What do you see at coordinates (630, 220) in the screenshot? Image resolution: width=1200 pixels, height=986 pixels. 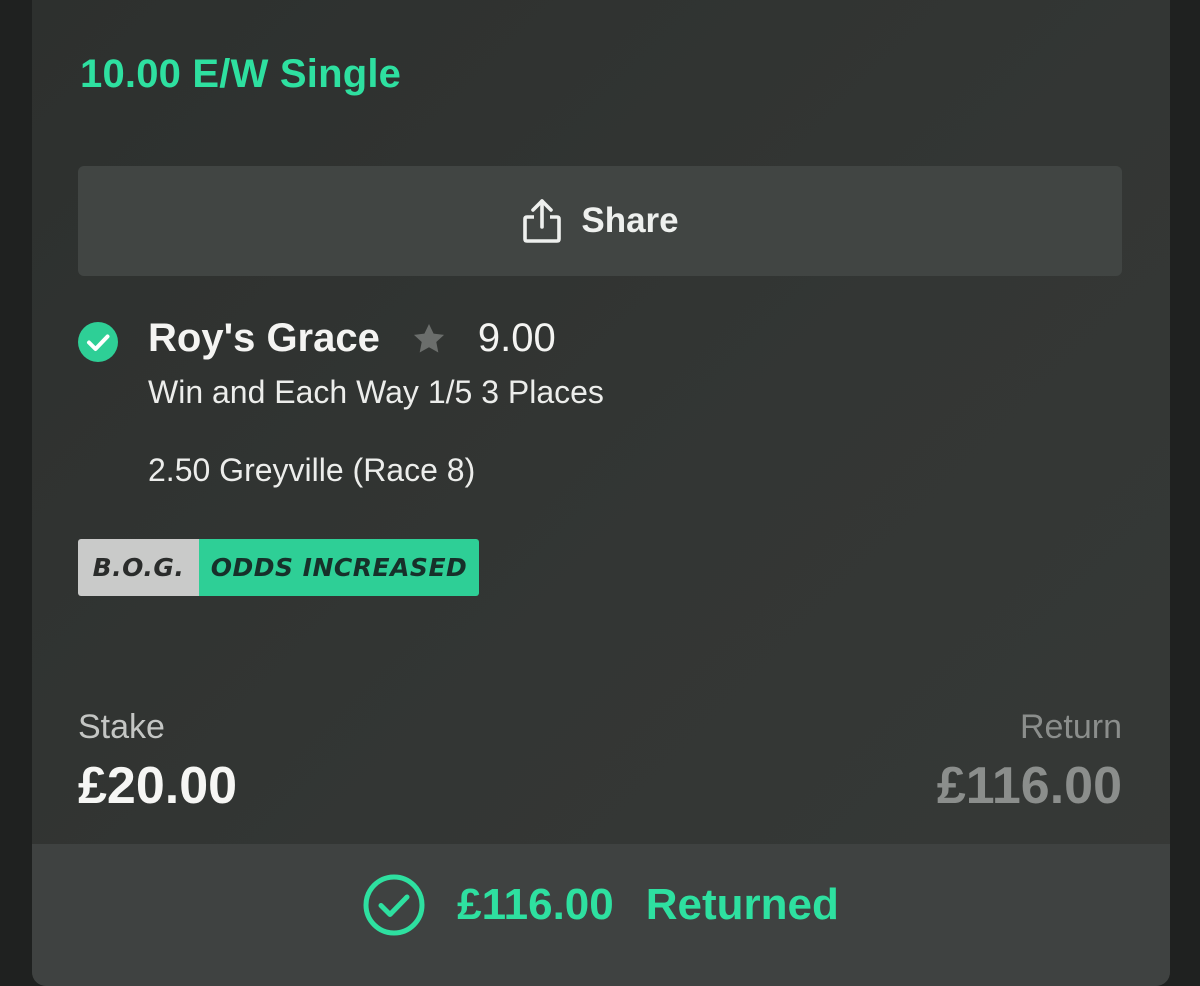 I see `share-label: Share` at bounding box center [630, 220].